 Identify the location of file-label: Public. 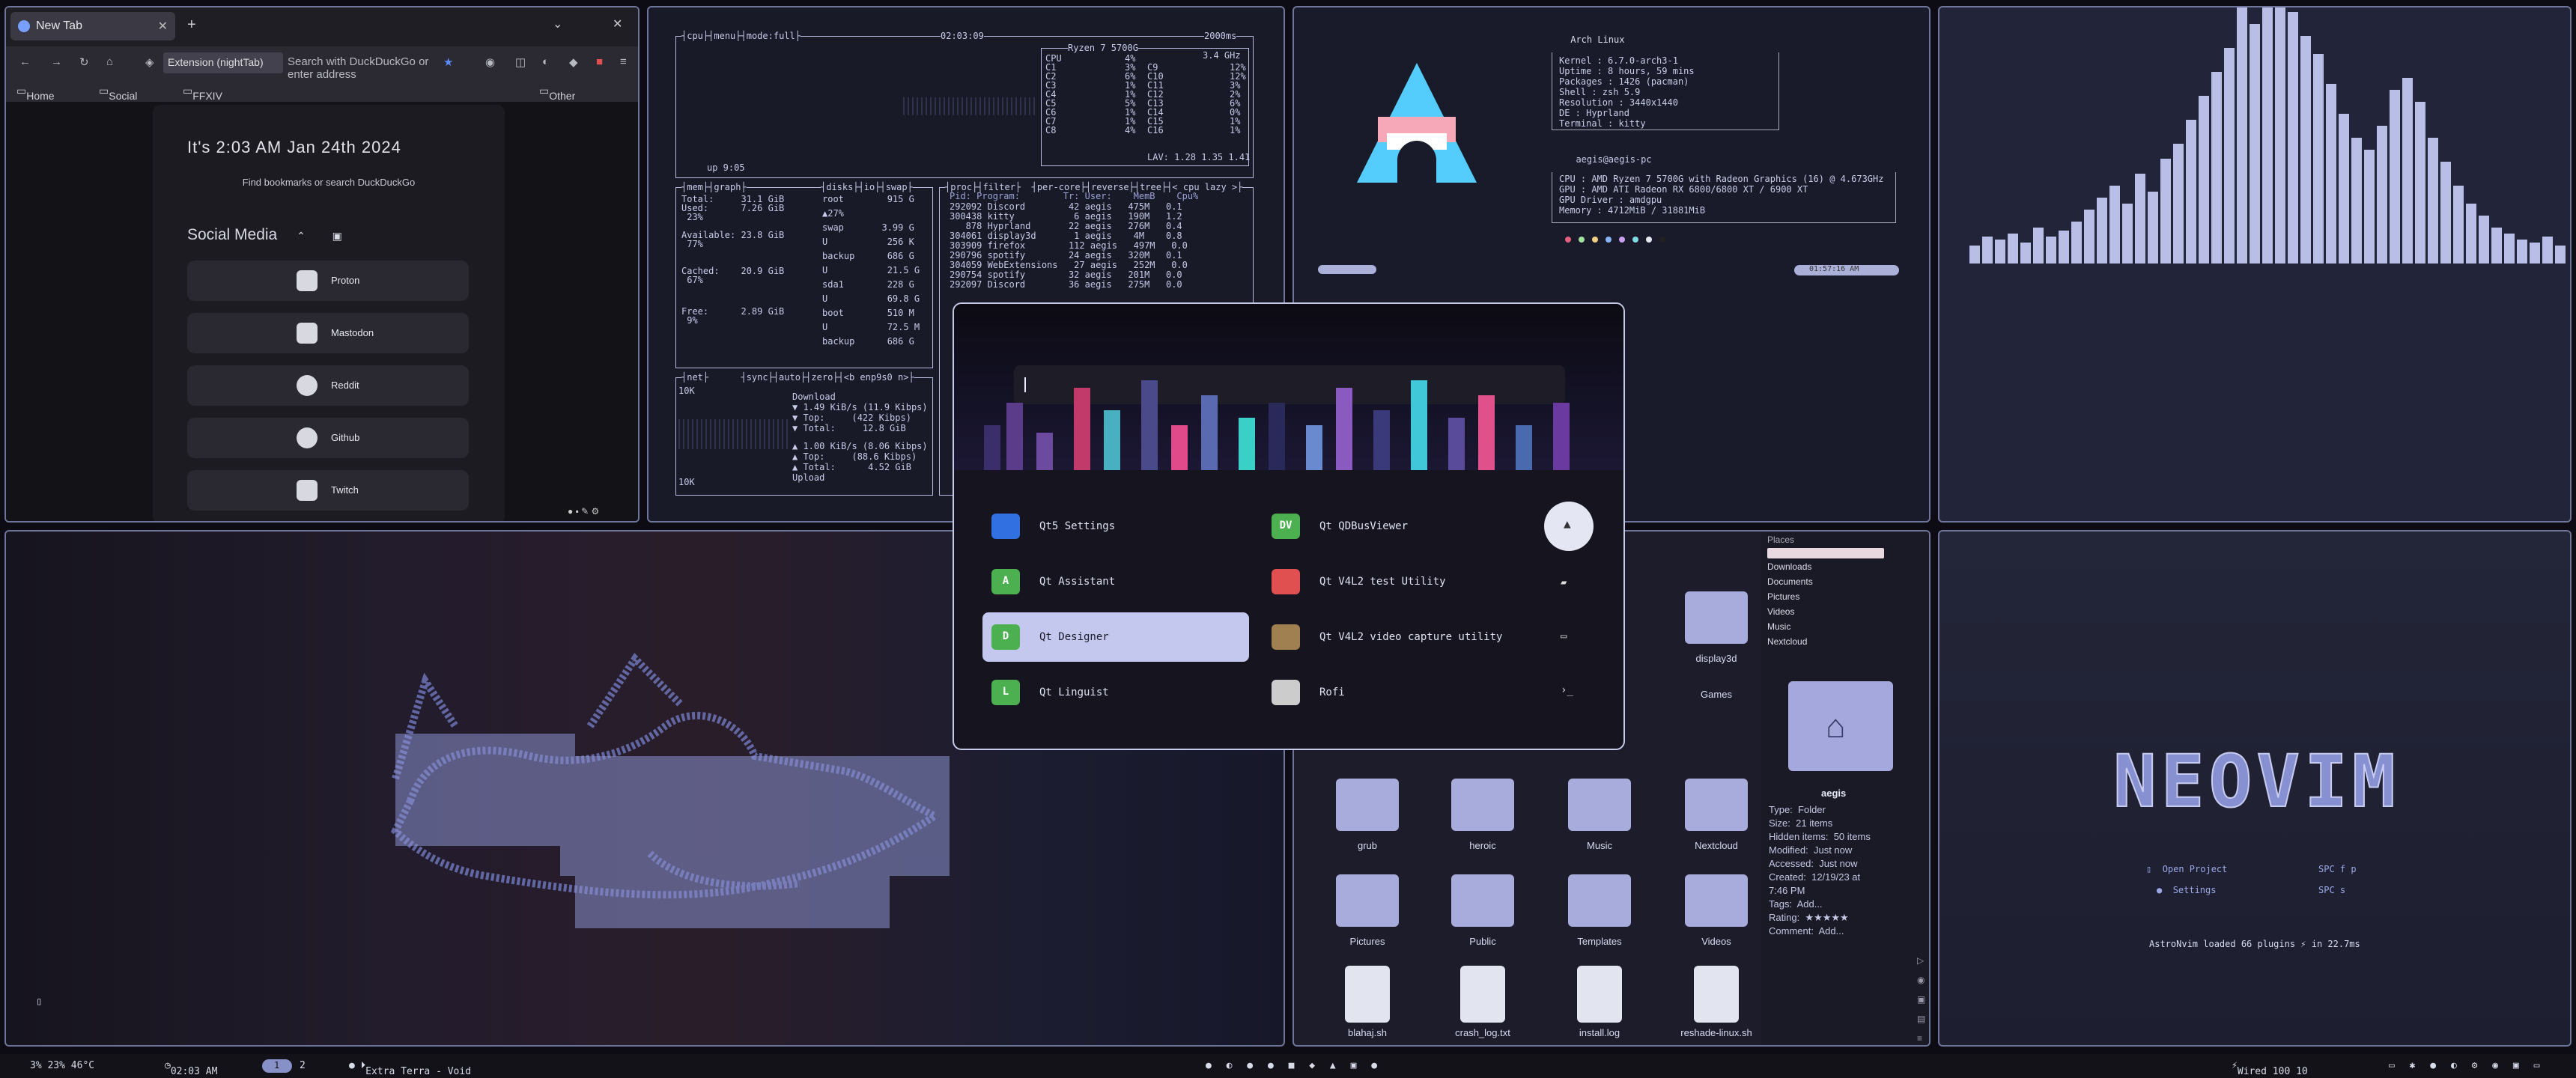
(1483, 941).